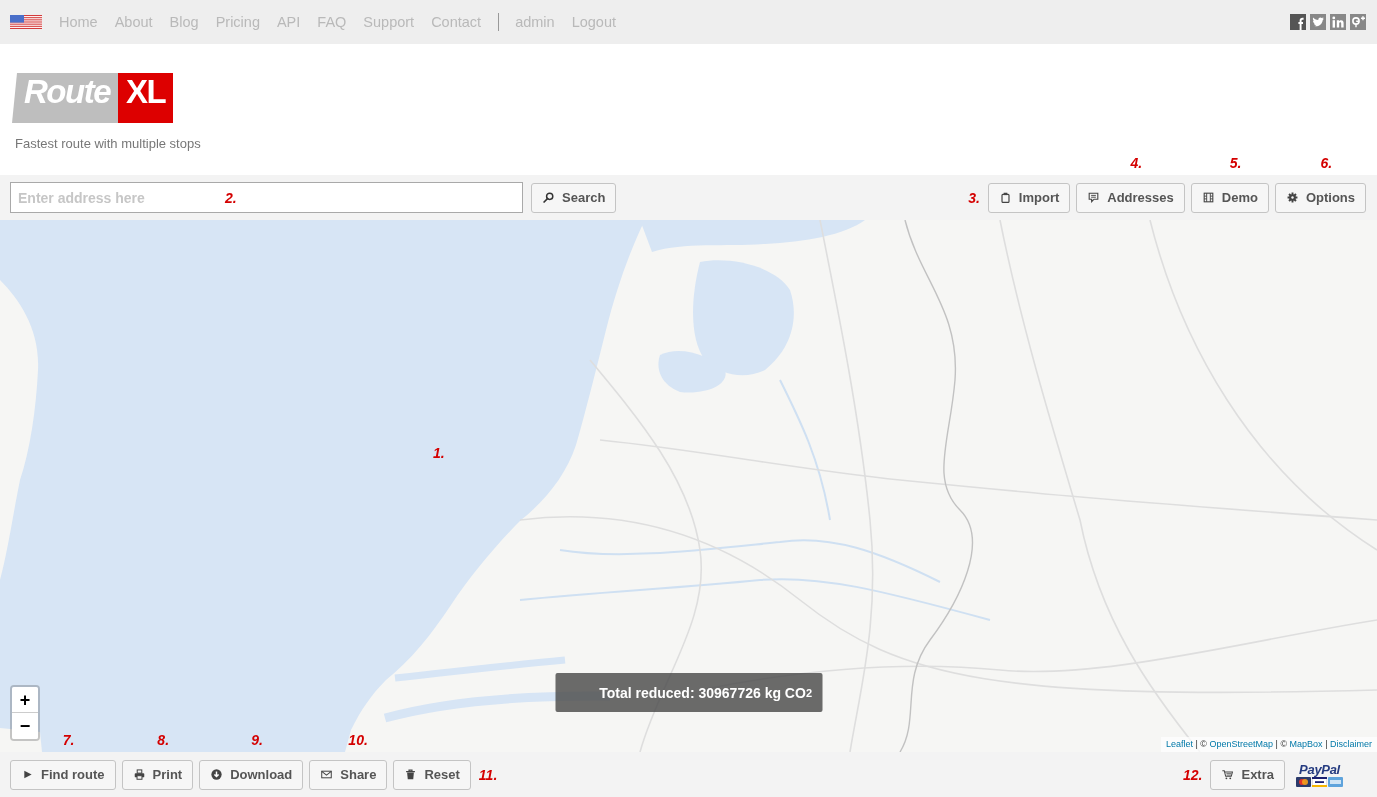 The image size is (1377, 797). Describe the element at coordinates (1320, 197) in the screenshot. I see `options-button: Options` at that location.